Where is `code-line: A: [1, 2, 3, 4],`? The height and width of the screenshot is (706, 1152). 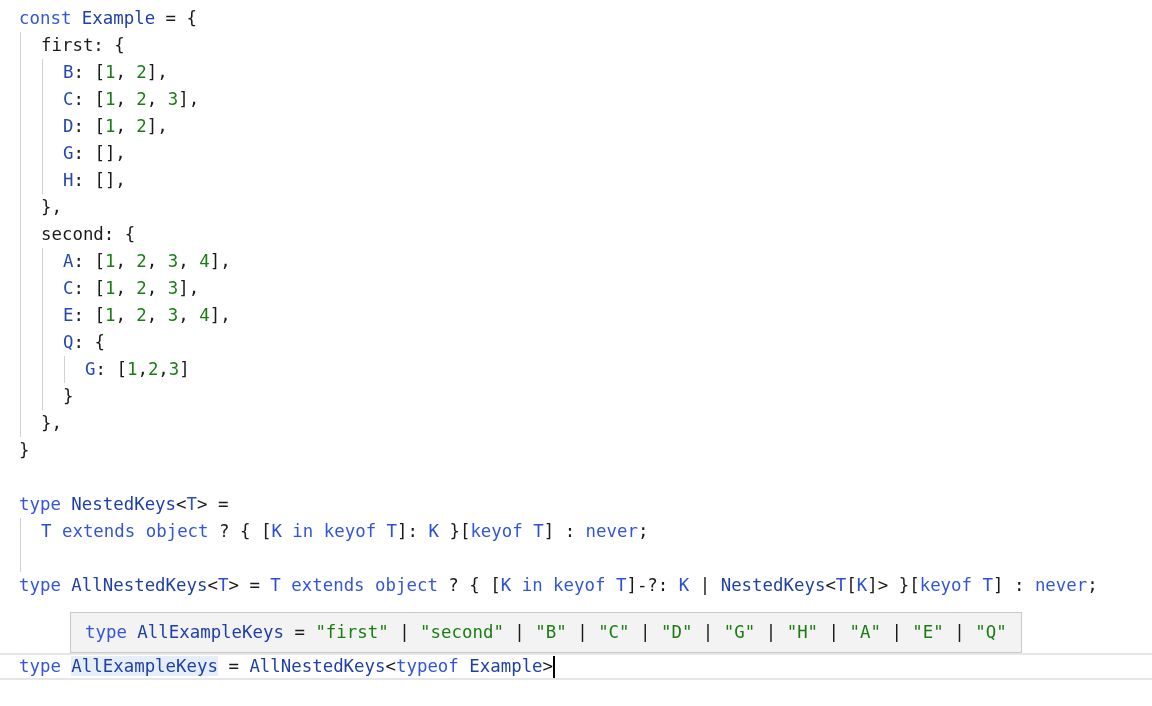 code-line: A: [1, 2, 3, 4], is located at coordinates (147, 261).